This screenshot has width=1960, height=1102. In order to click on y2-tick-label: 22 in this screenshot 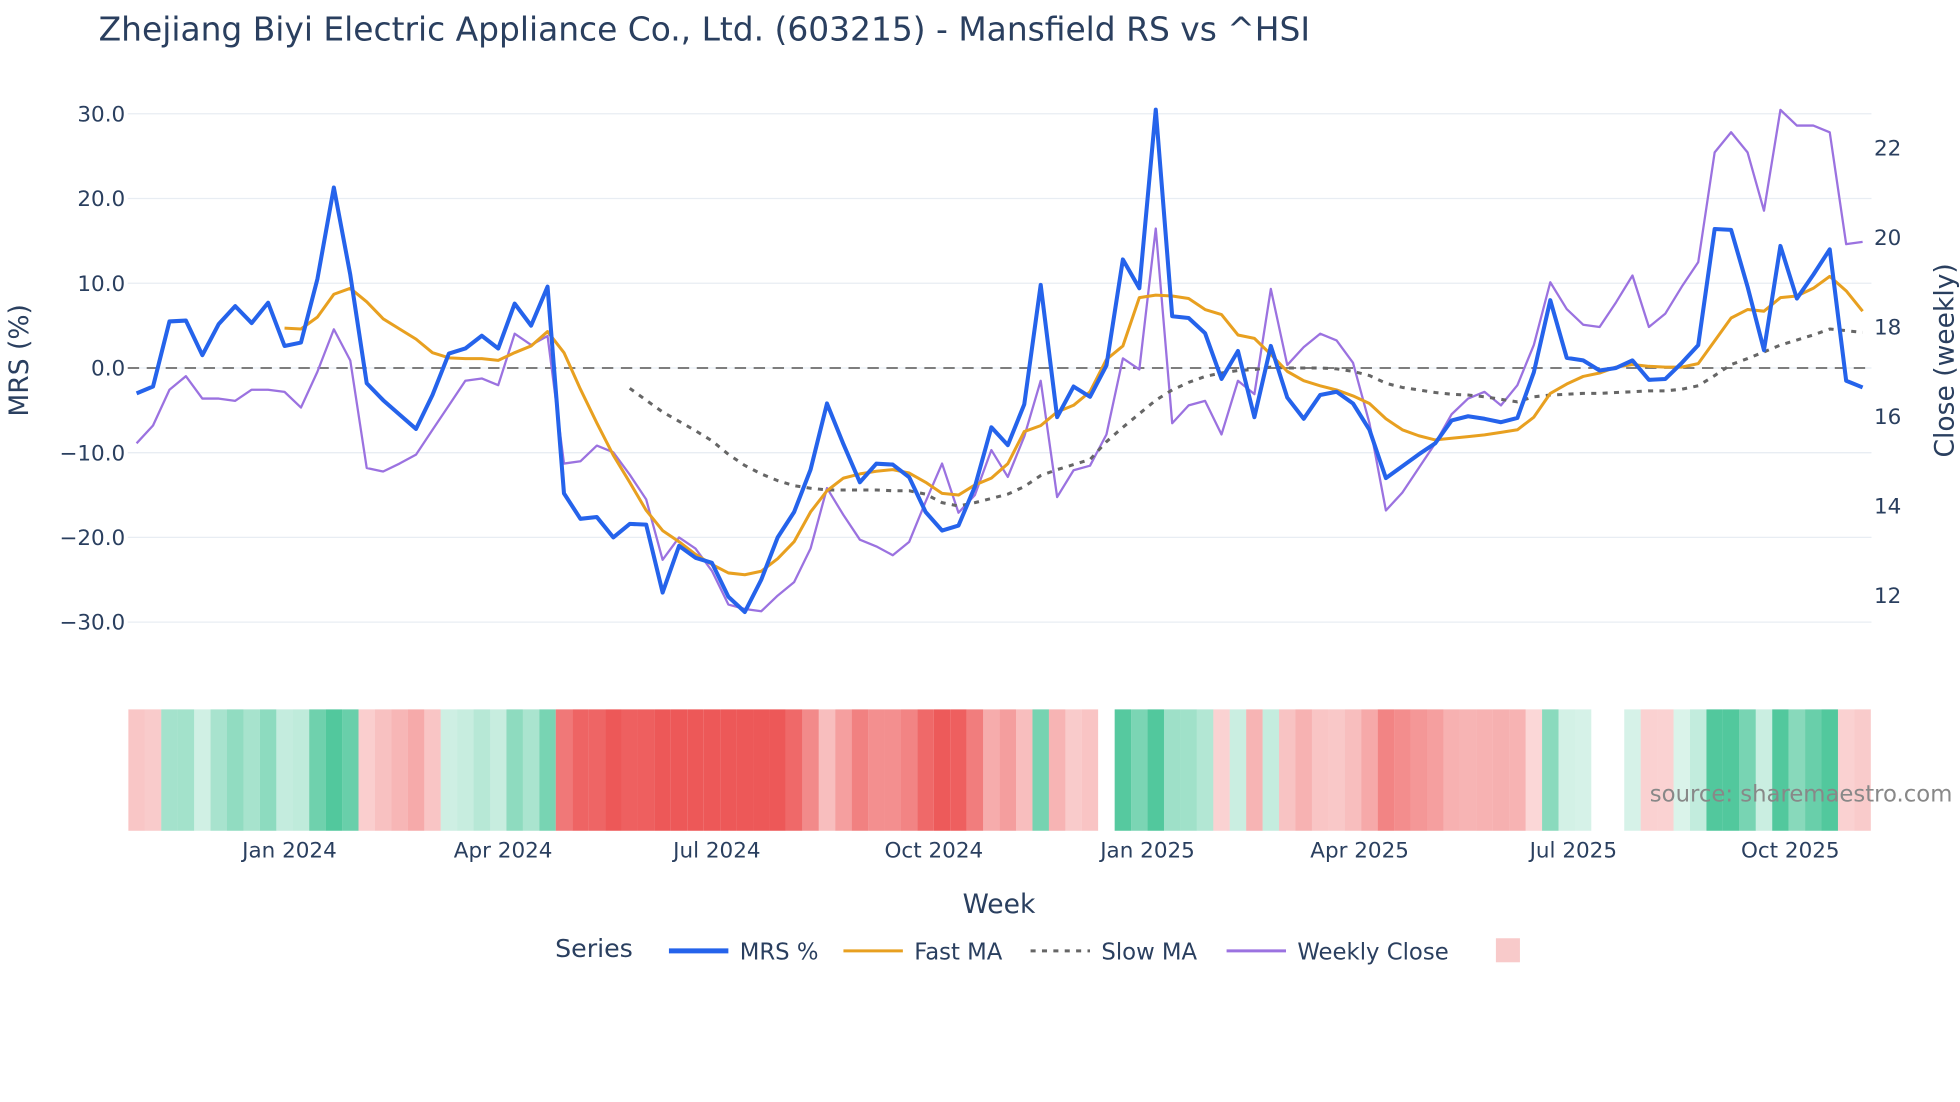, I will do `click(1887, 149)`.